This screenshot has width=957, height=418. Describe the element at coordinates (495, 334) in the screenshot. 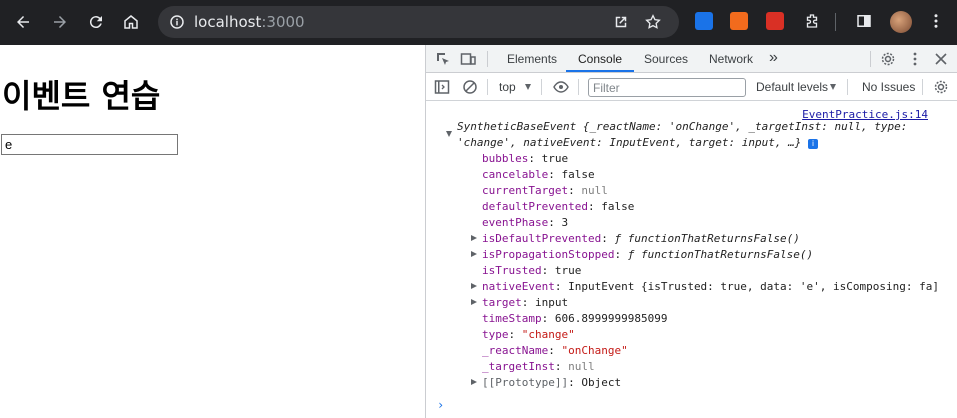

I see `property-key: type` at that location.